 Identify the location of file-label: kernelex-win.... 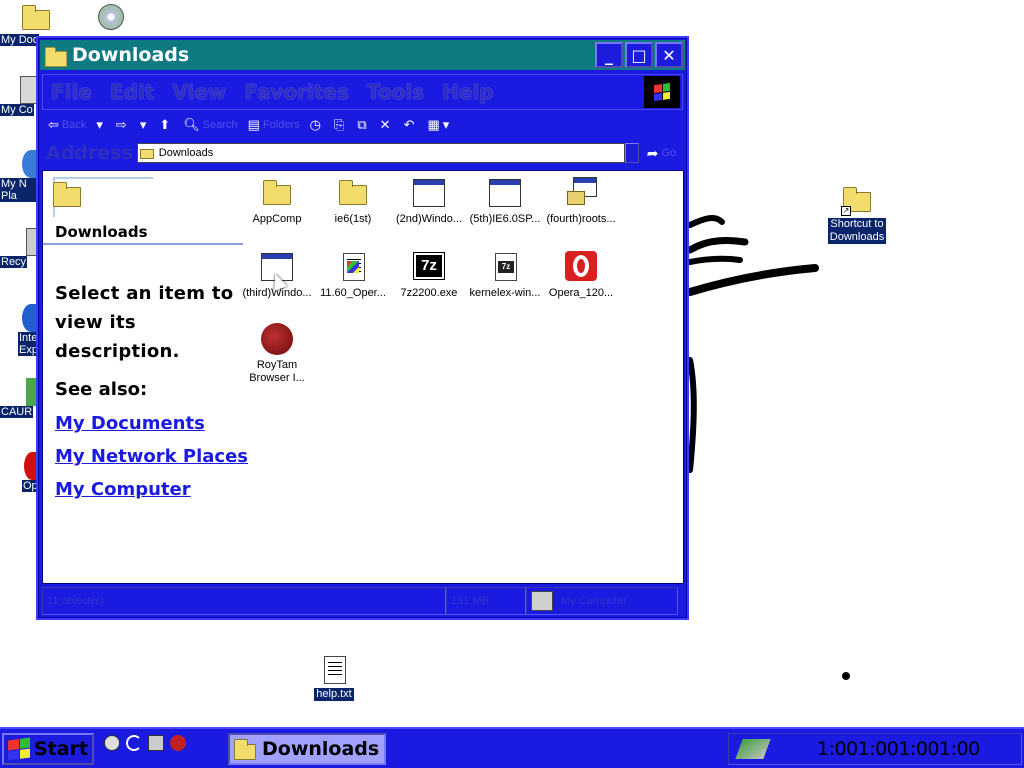
(505, 293).